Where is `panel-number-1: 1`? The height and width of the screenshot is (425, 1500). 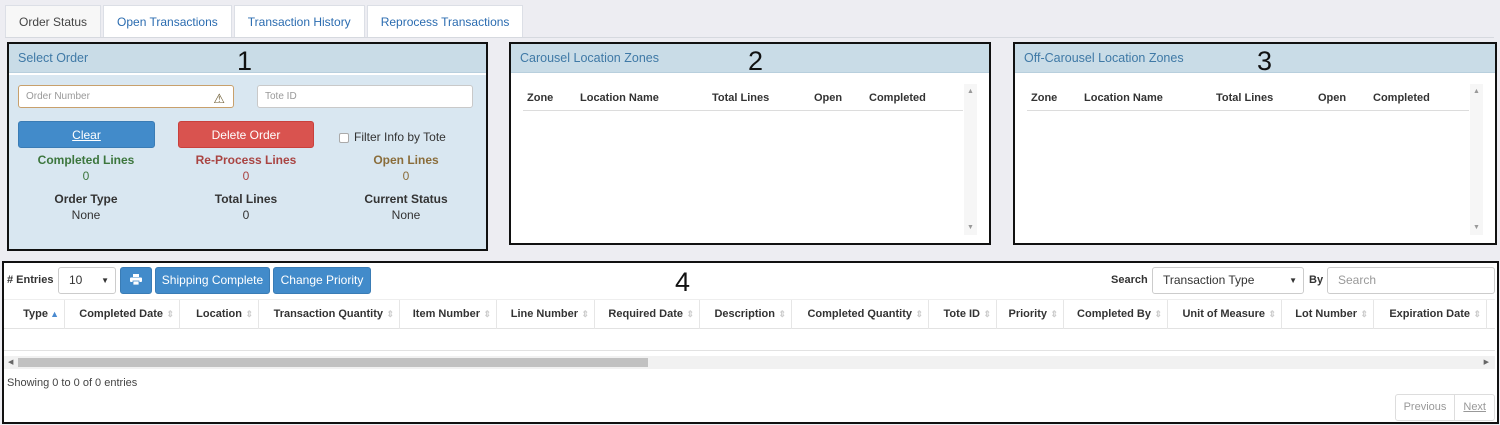
panel-number-1: 1 is located at coordinates (245, 61).